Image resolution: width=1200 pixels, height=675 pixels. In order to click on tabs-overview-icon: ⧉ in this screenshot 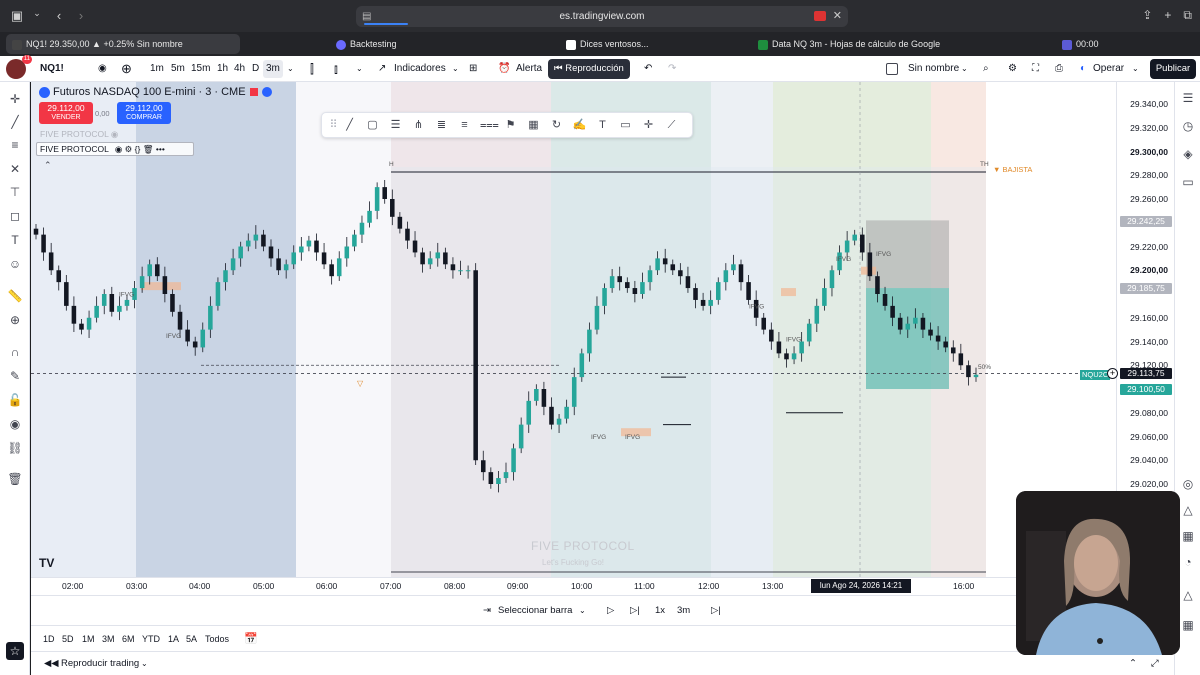, I will do `click(1187, 15)`.